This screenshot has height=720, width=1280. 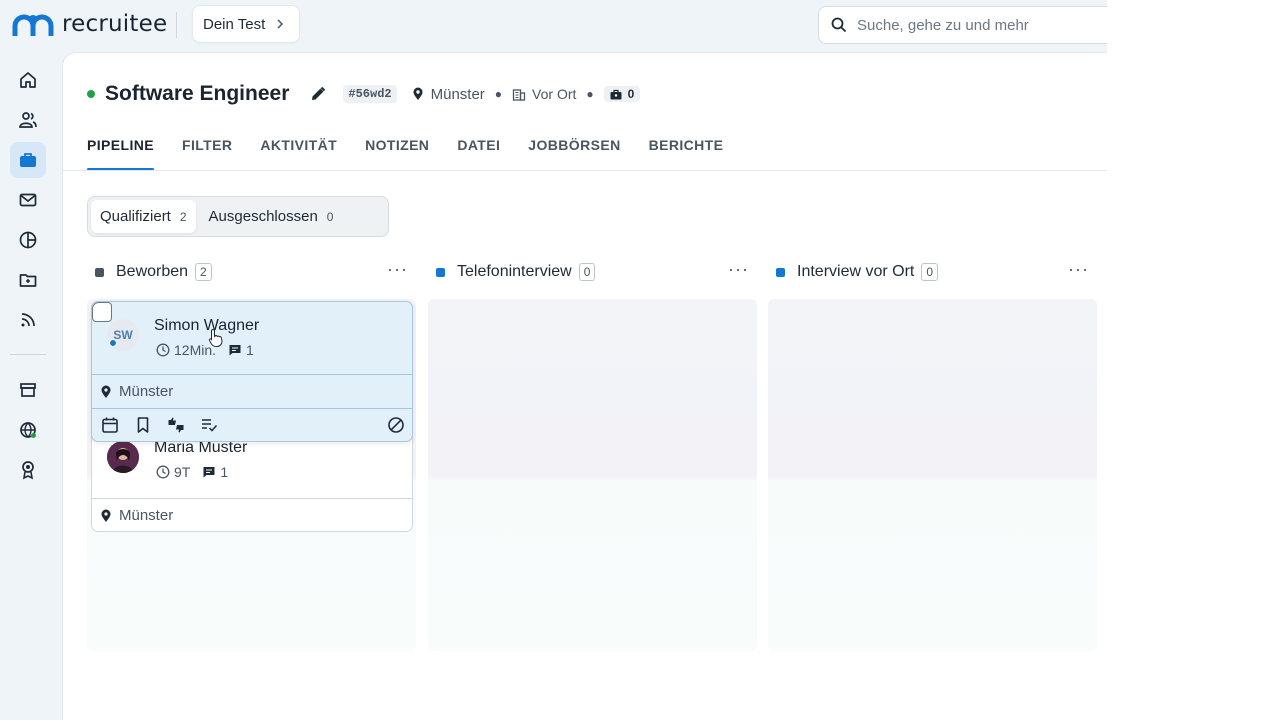 What do you see at coordinates (252, 424) in the screenshot?
I see `candidate-quick-actions` at bounding box center [252, 424].